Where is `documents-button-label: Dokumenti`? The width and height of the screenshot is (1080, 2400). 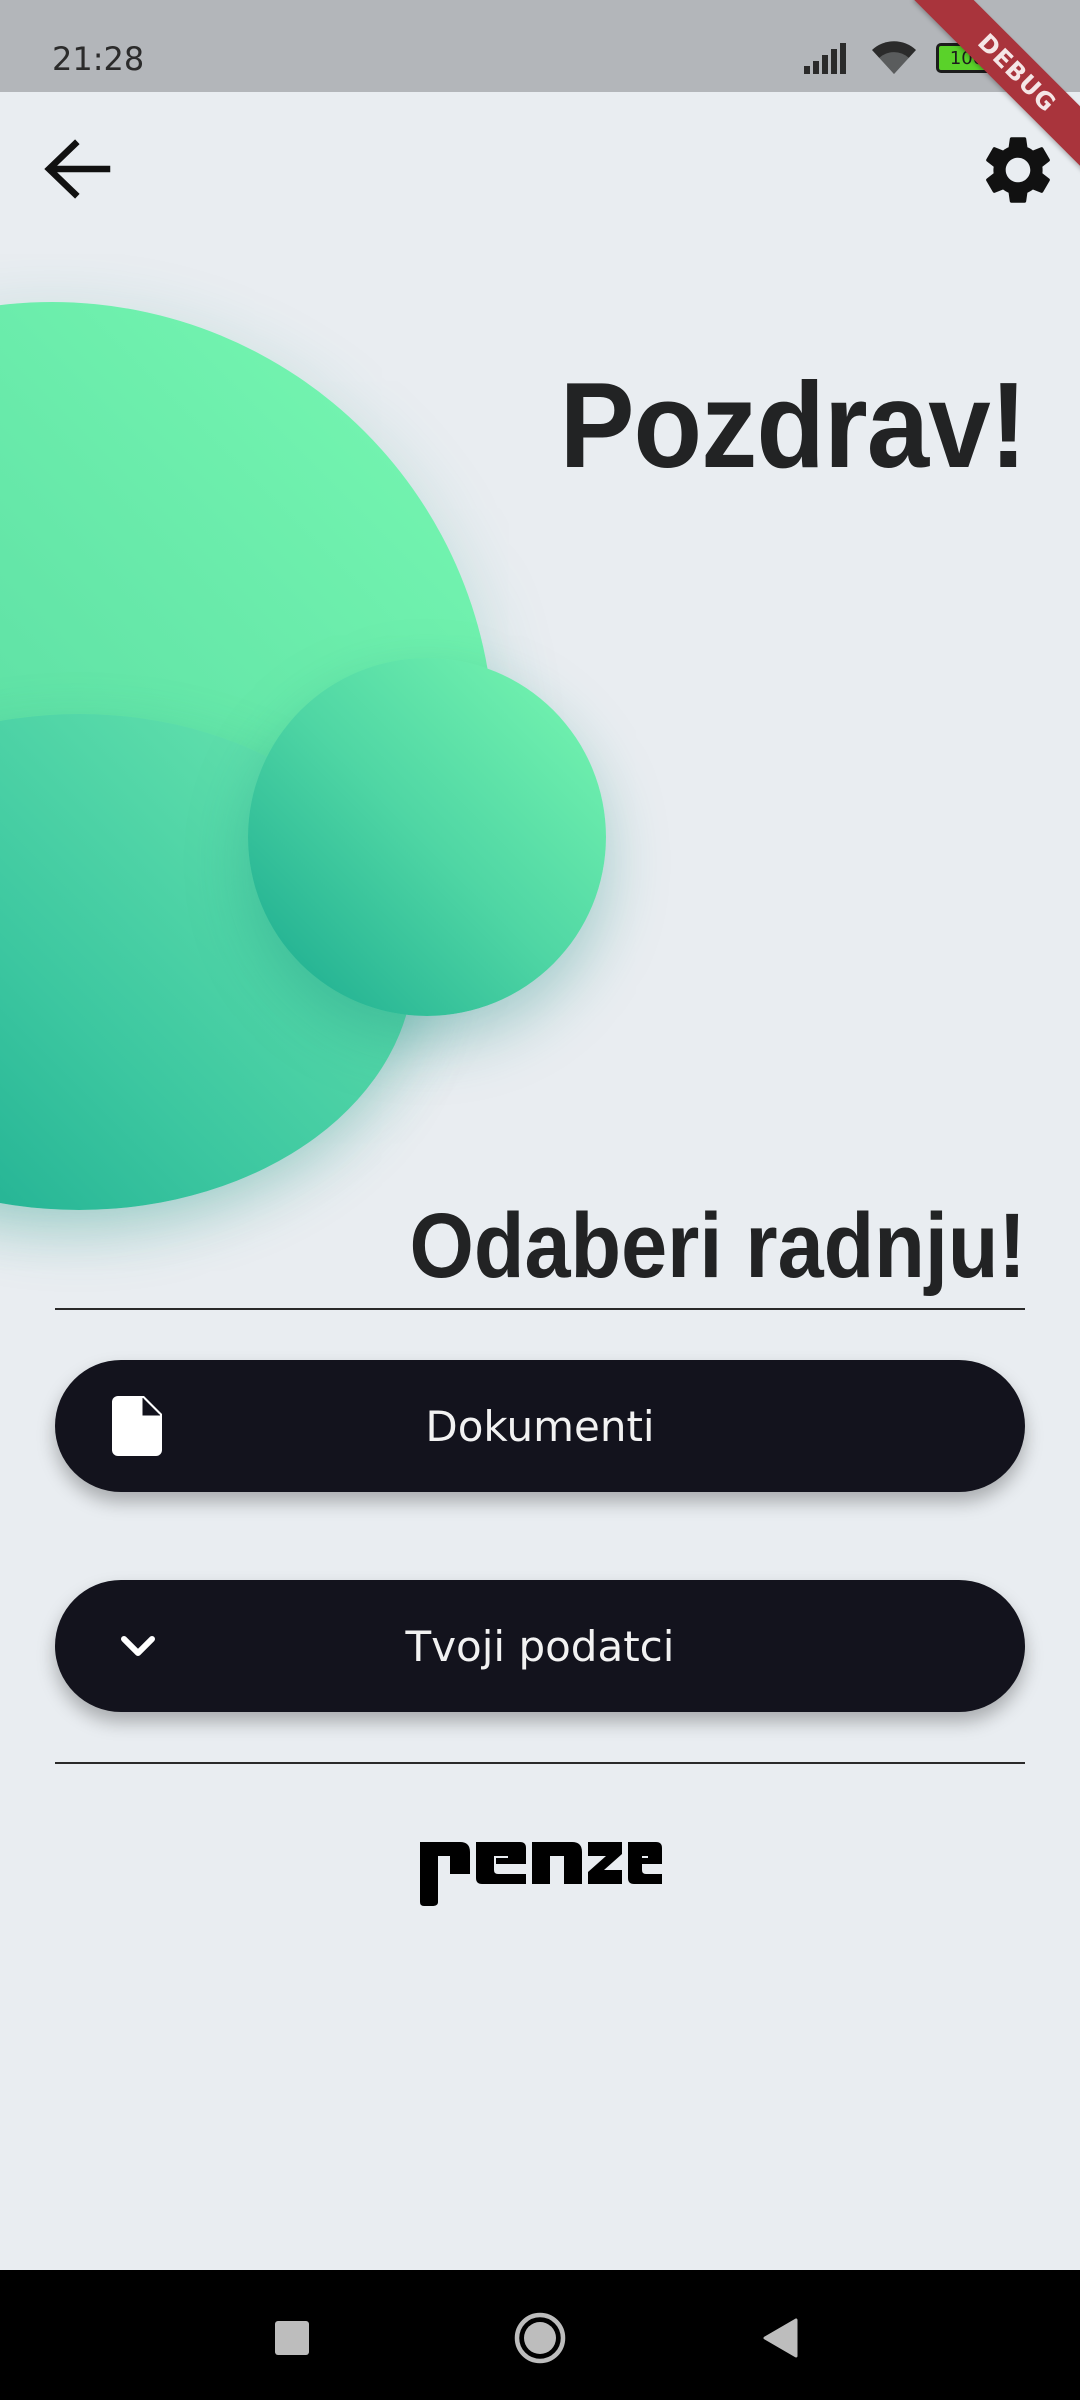 documents-button-label: Dokumenti is located at coordinates (540, 1426).